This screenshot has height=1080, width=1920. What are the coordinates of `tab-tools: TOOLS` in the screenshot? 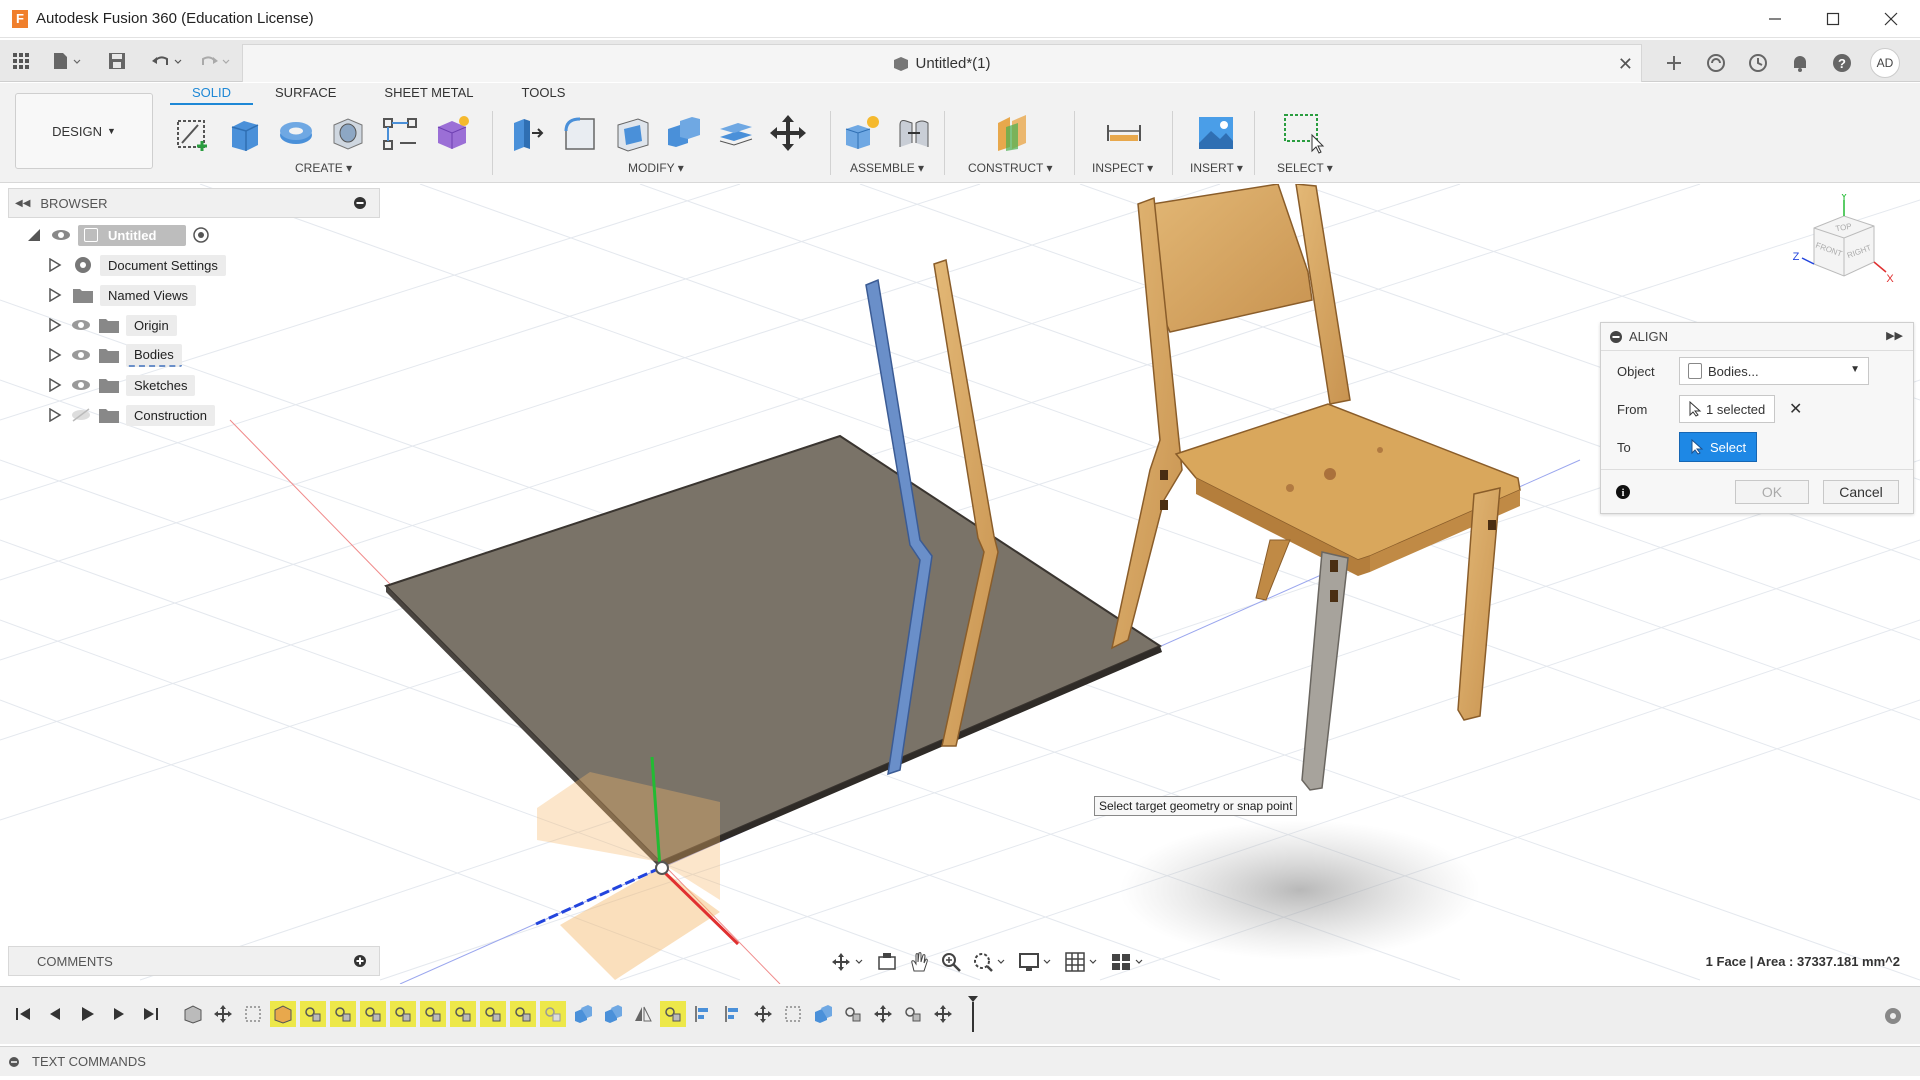 It's located at (544, 94).